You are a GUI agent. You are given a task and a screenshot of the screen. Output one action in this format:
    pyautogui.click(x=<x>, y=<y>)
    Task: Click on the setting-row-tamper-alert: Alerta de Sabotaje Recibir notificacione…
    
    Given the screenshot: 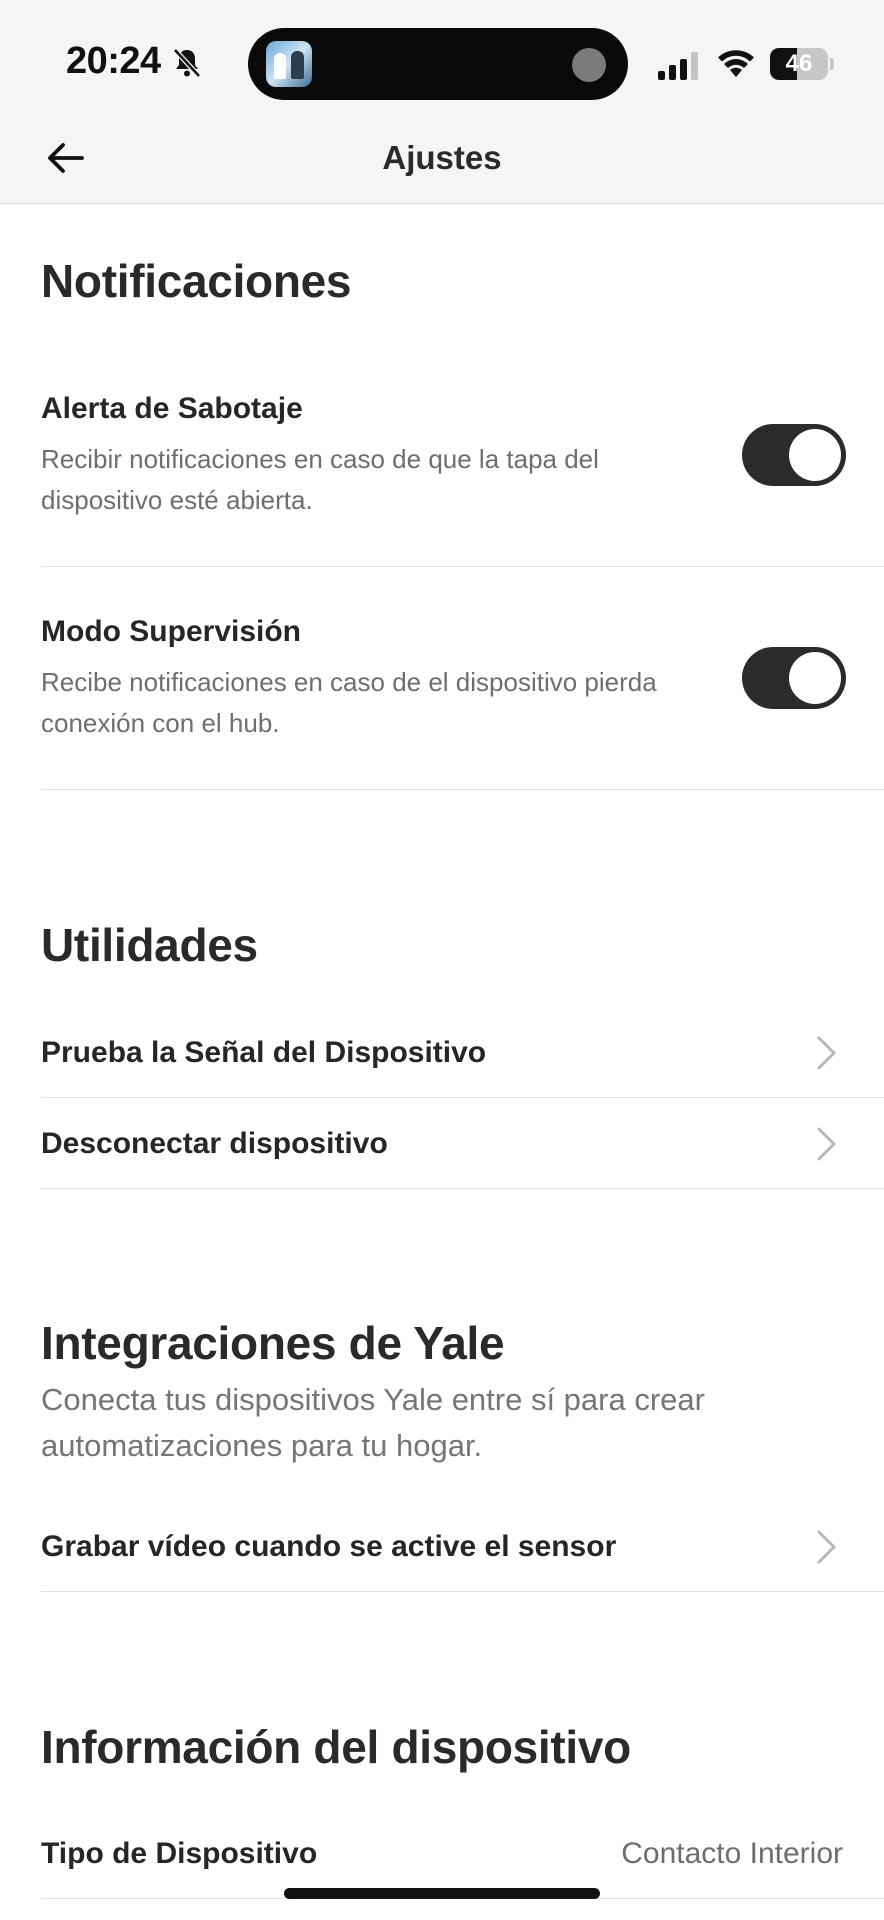 What is the action you would take?
    pyautogui.click(x=462, y=468)
    